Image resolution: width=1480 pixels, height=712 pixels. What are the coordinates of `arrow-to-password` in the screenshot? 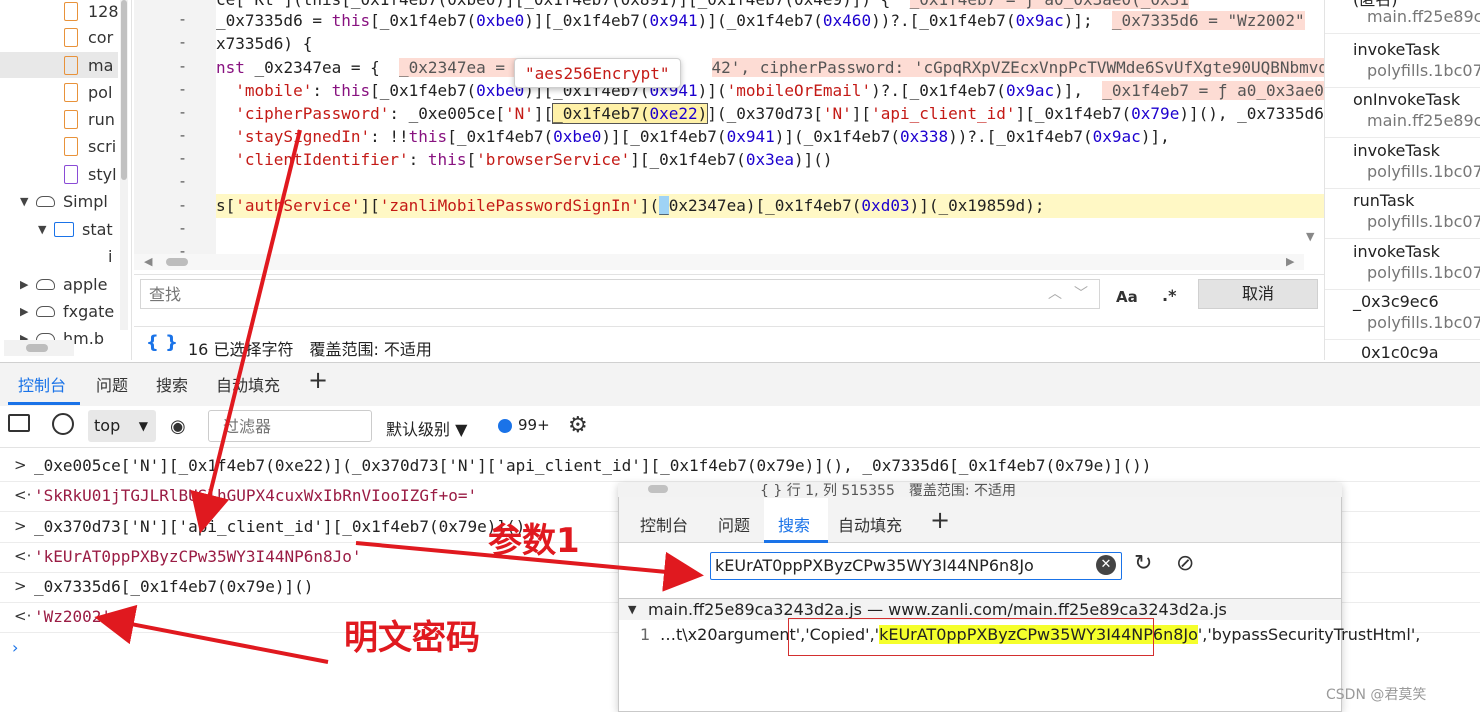 It's located at (211, 634).